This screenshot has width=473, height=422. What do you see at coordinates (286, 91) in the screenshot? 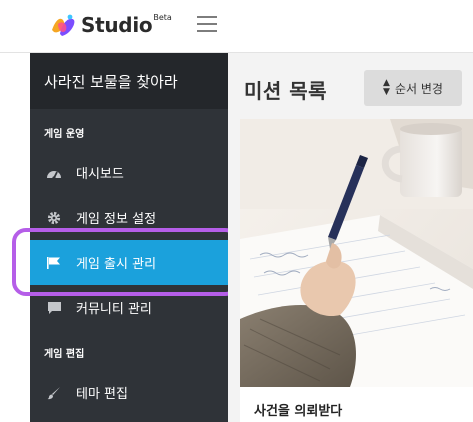
I see `page-title: 미션 목록` at bounding box center [286, 91].